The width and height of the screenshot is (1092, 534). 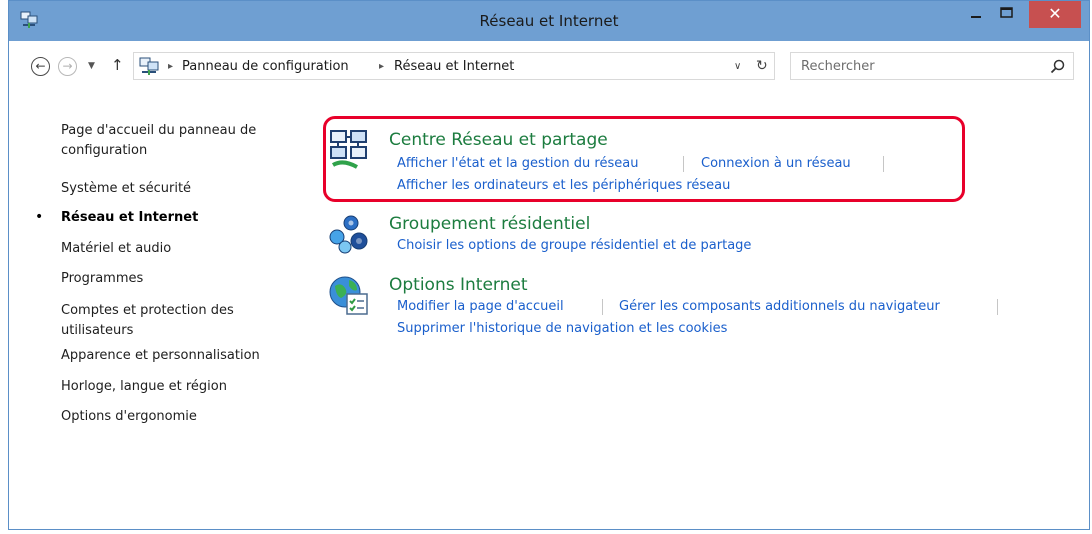 I want to click on sidebar-item-hardware-sound: Matériel et audio, so click(x=116, y=249).